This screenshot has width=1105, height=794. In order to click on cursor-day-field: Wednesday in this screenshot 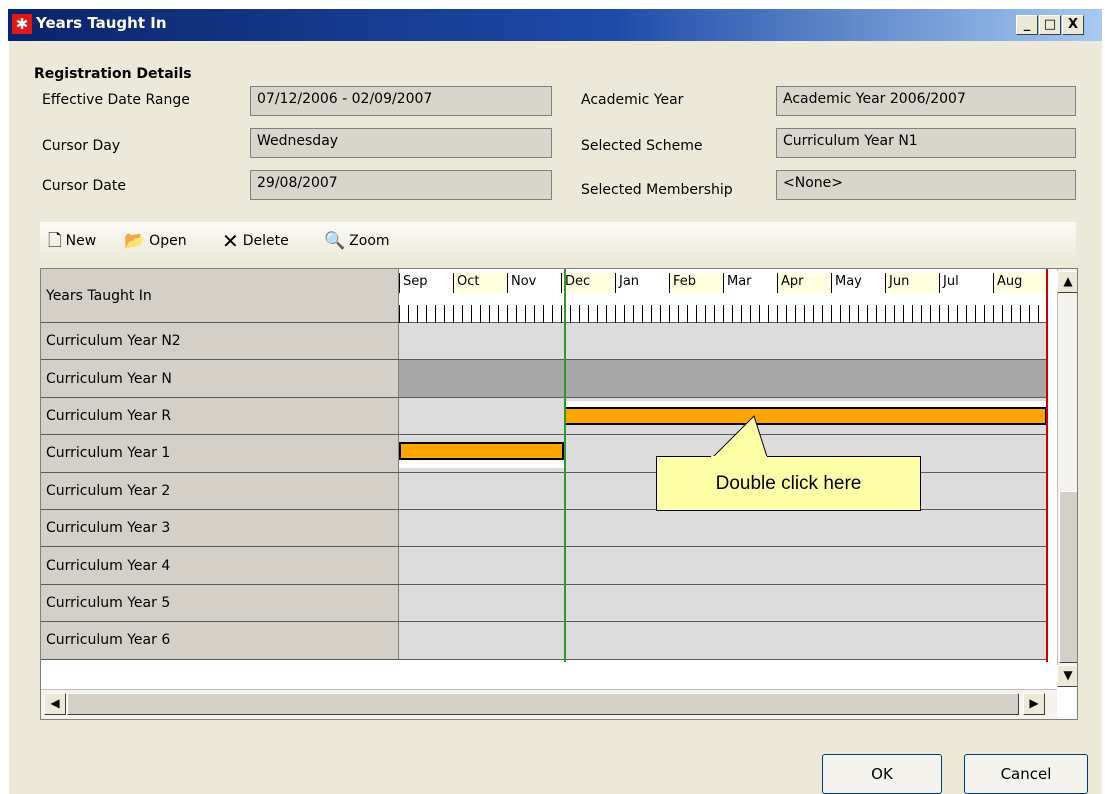, I will do `click(401, 143)`.